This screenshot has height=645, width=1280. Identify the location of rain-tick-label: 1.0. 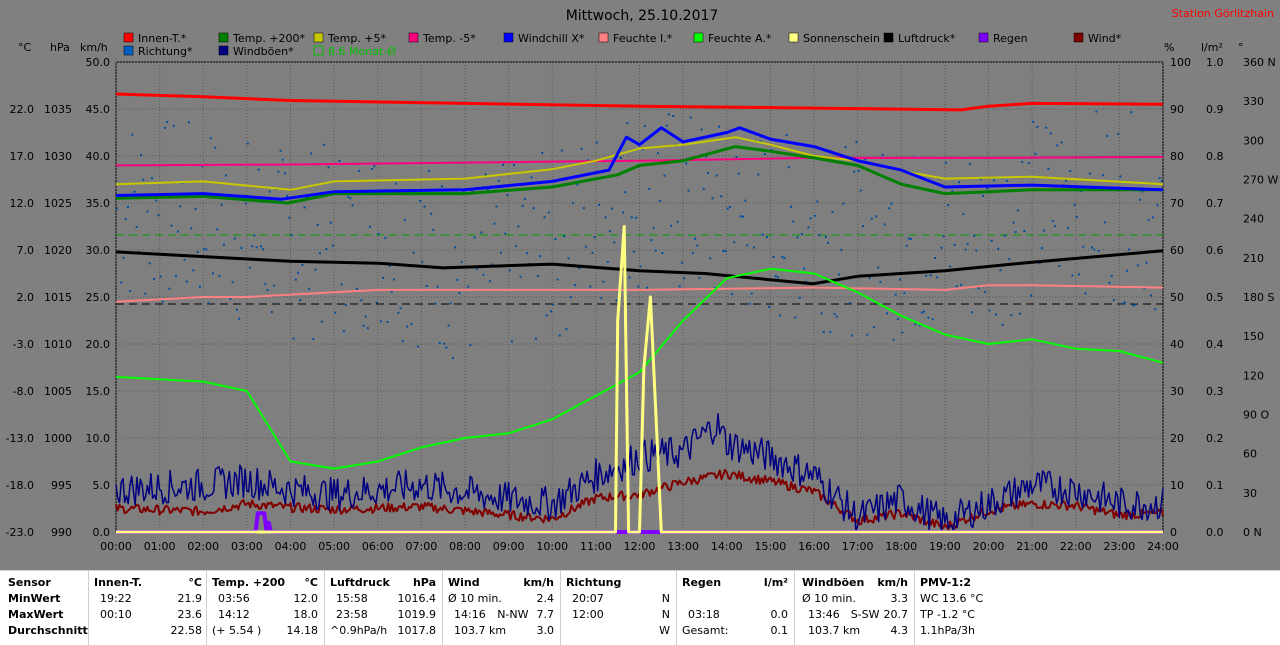
(1215, 62).